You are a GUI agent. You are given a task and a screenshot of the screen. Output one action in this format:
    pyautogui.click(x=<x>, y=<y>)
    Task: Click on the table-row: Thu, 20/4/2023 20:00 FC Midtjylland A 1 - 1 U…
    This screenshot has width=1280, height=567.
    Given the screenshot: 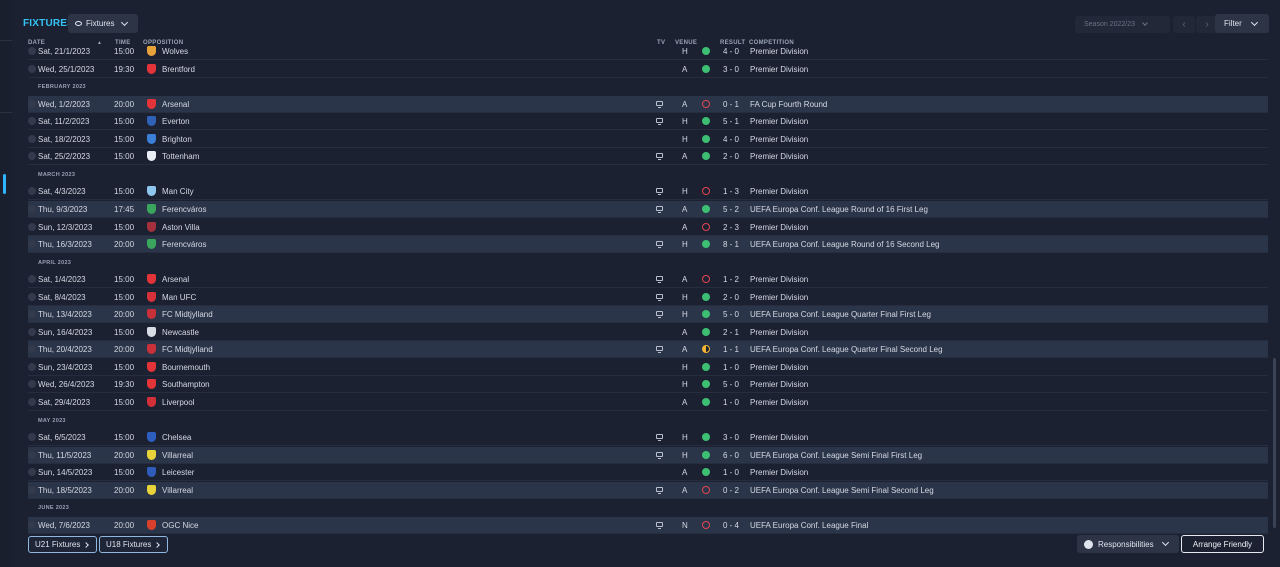 What is the action you would take?
    pyautogui.click(x=648, y=350)
    